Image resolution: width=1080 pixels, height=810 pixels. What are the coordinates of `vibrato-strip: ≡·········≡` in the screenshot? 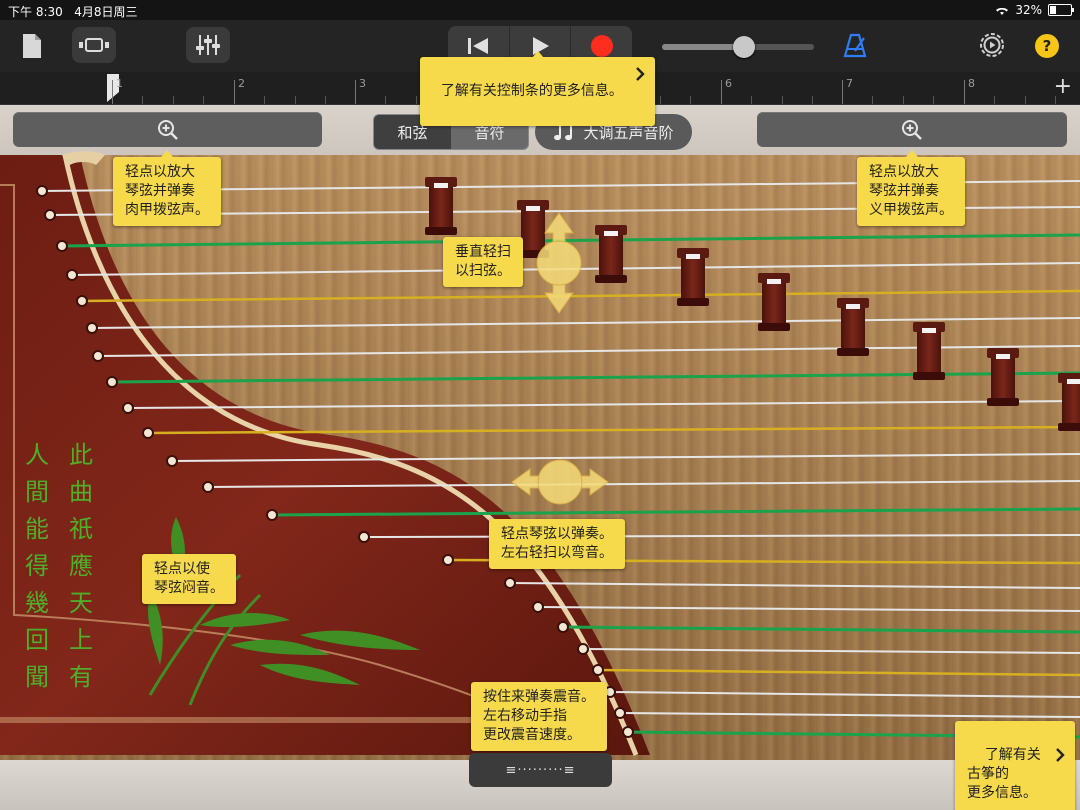 It's located at (540, 770).